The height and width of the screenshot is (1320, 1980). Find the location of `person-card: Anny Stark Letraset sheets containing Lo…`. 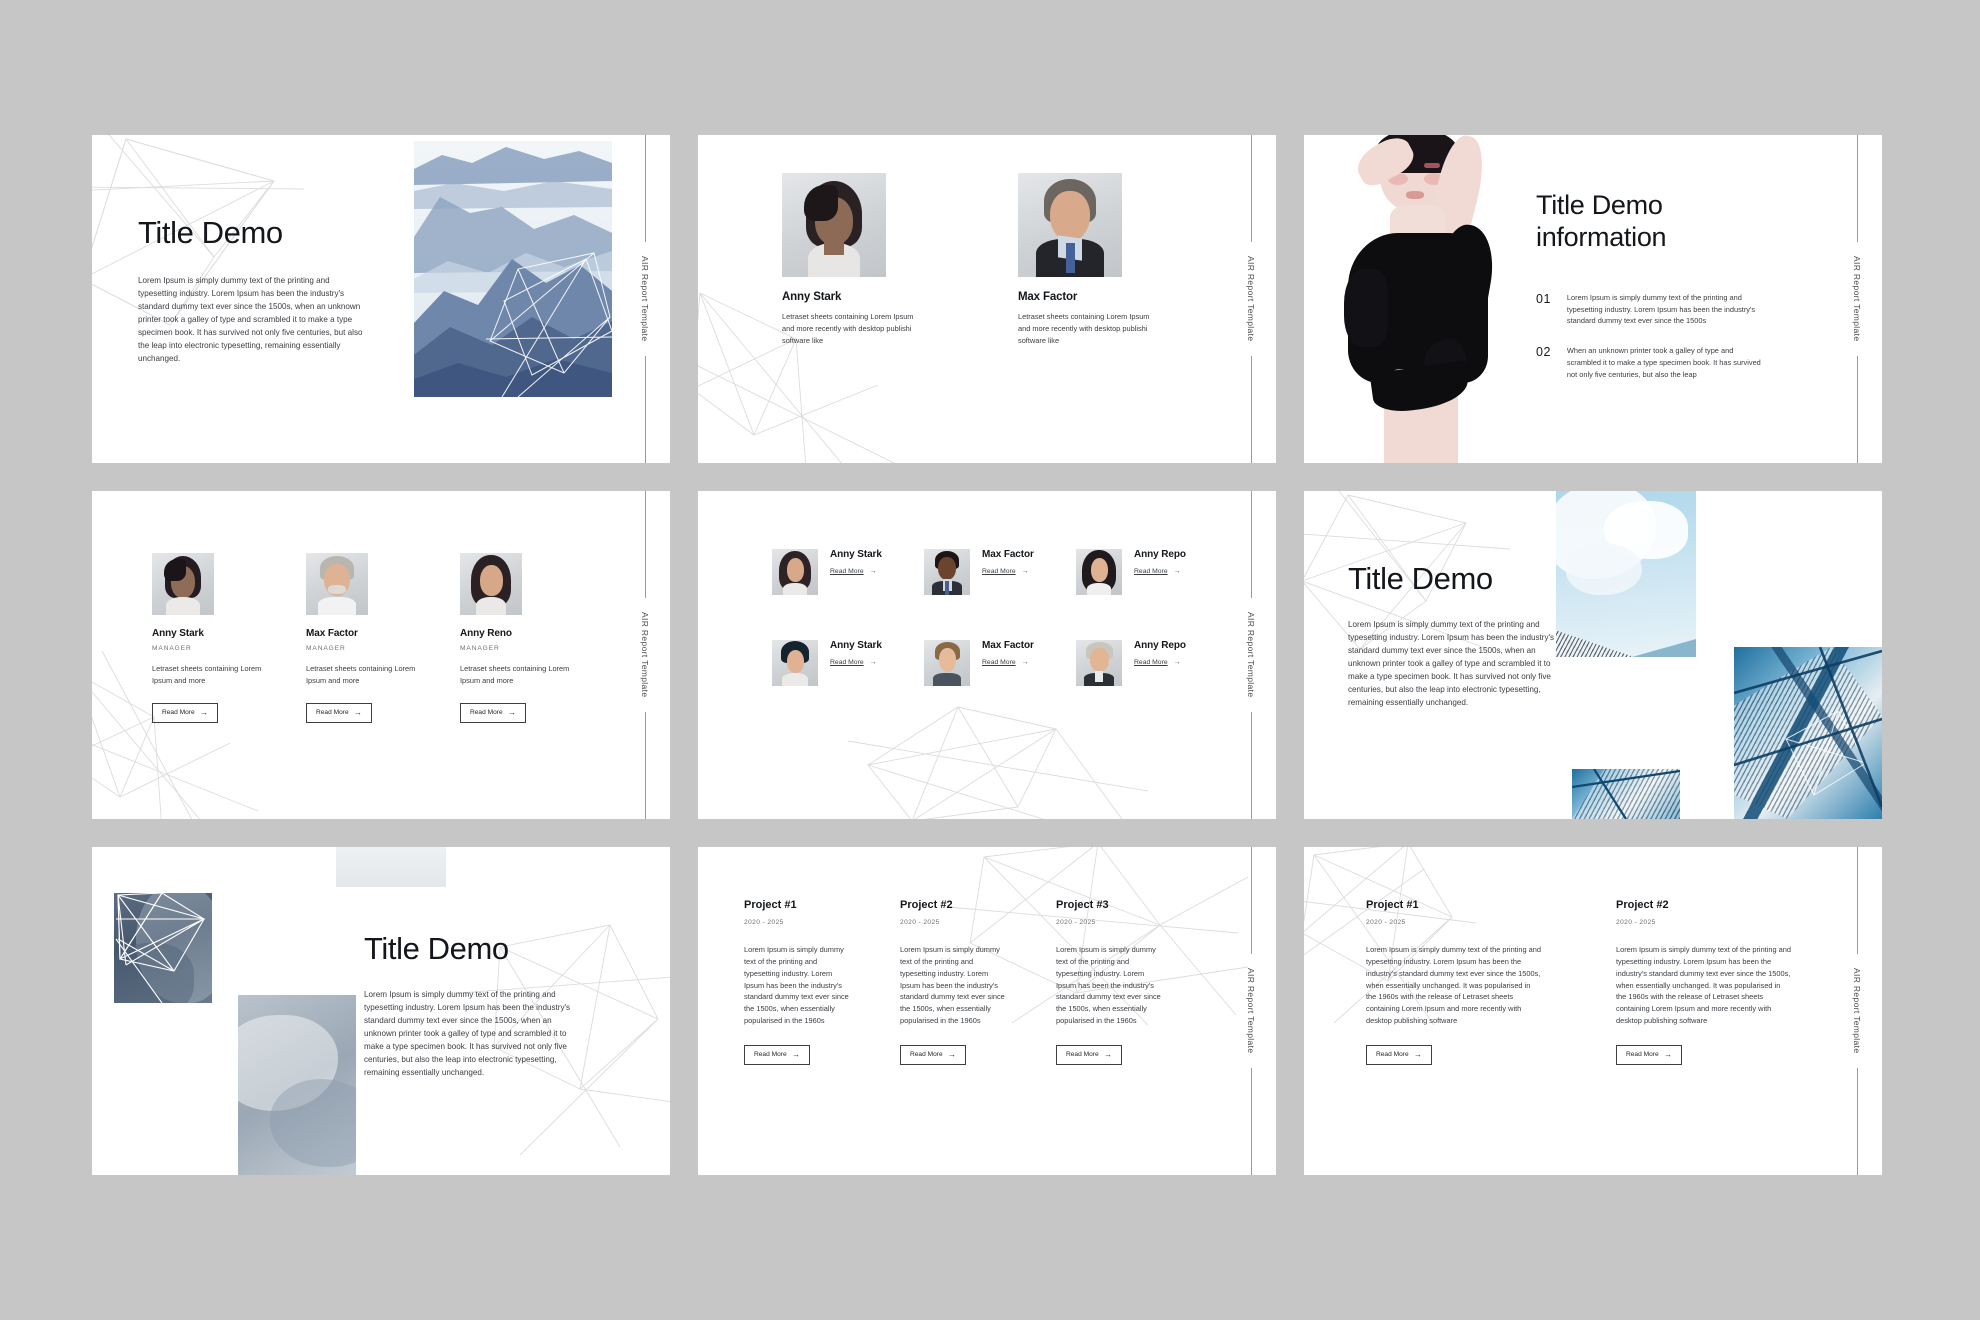

person-card: Anny Stark Letraset sheets containing Lo… is located at coordinates (862, 260).